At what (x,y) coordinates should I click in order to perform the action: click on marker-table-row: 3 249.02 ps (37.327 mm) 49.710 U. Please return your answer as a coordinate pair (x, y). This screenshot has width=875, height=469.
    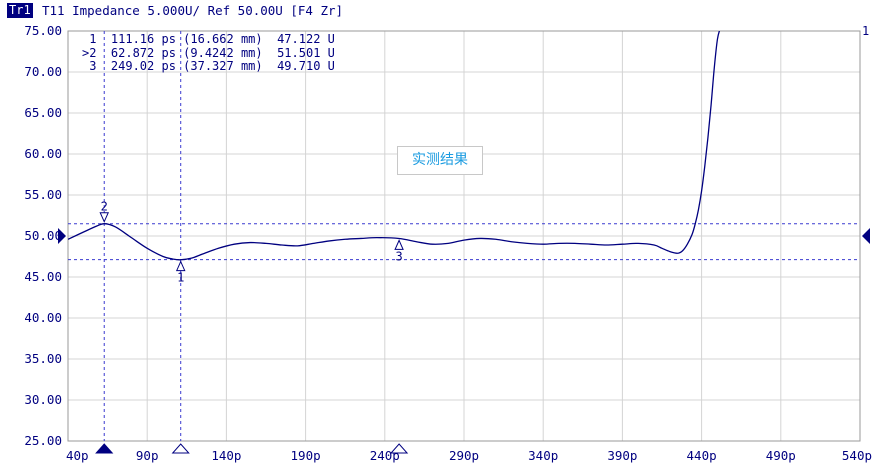
    Looking at the image, I should click on (208, 66).